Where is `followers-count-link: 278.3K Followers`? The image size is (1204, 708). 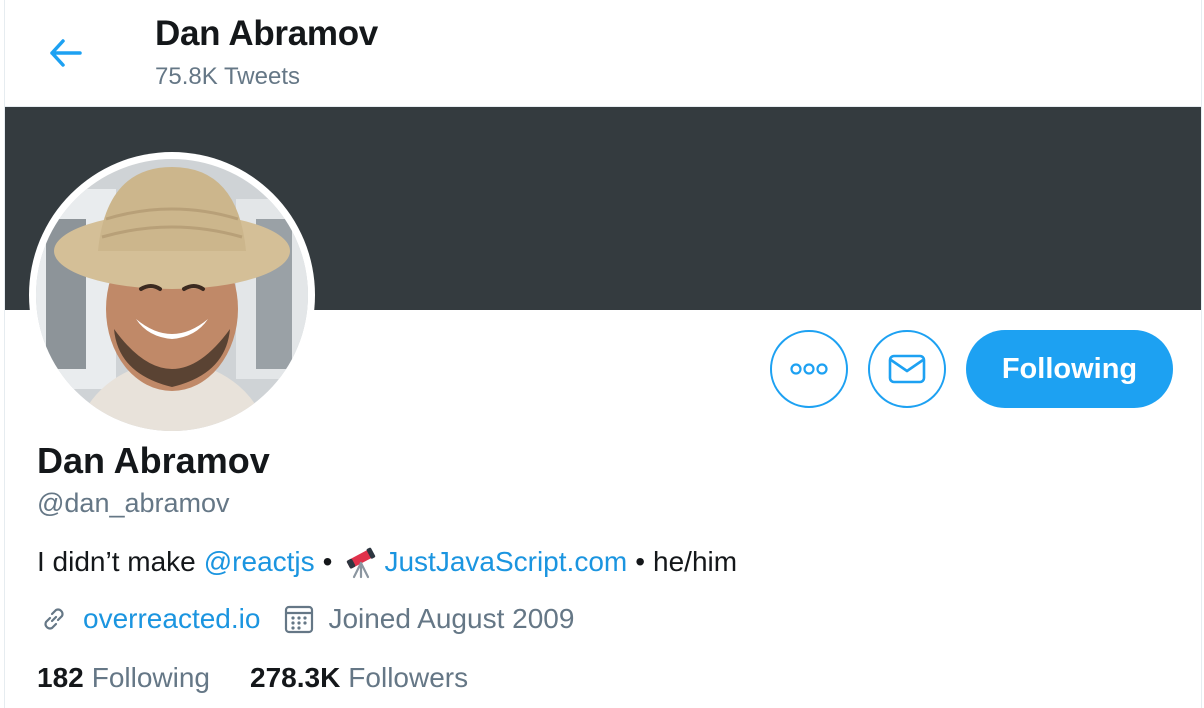
followers-count-link: 278.3K Followers is located at coordinates (359, 678).